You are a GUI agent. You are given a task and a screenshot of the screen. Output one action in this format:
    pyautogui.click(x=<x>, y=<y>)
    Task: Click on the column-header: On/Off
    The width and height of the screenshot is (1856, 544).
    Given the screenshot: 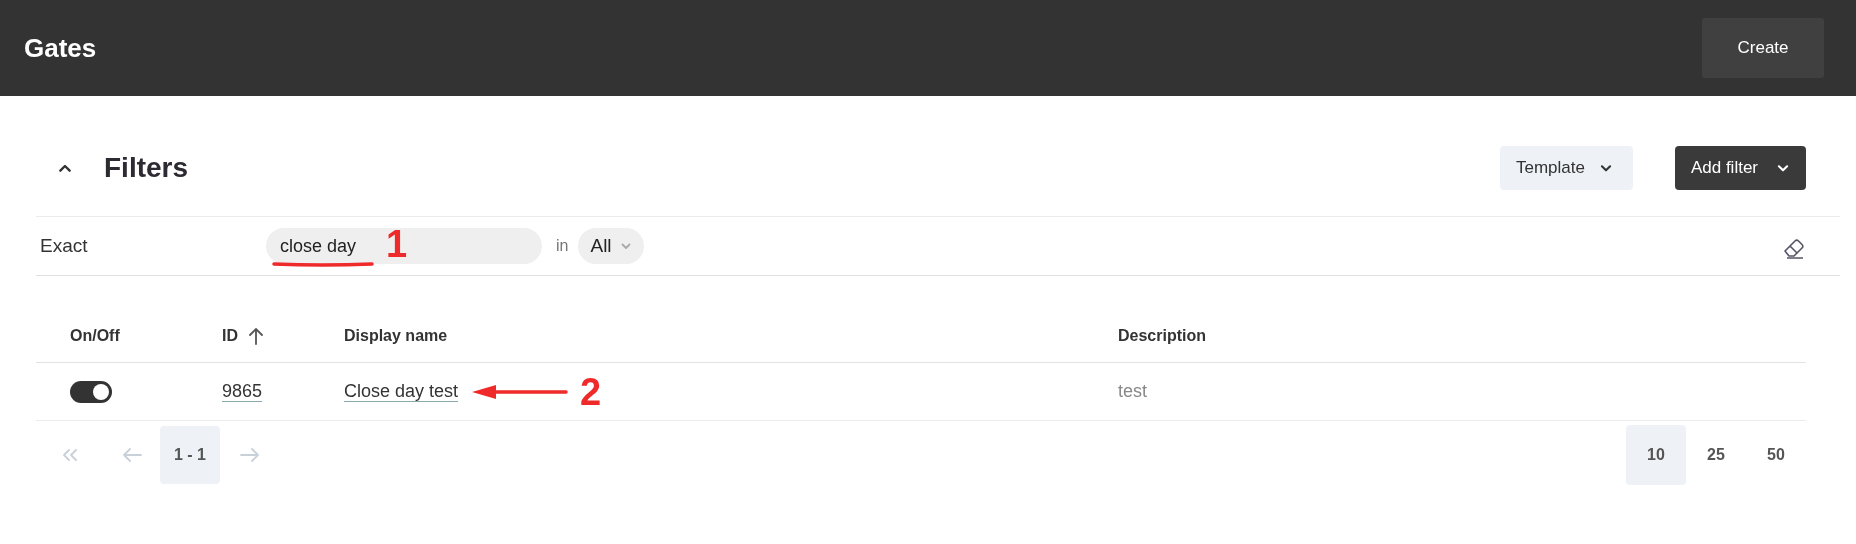 What is the action you would take?
    pyautogui.click(x=95, y=336)
    